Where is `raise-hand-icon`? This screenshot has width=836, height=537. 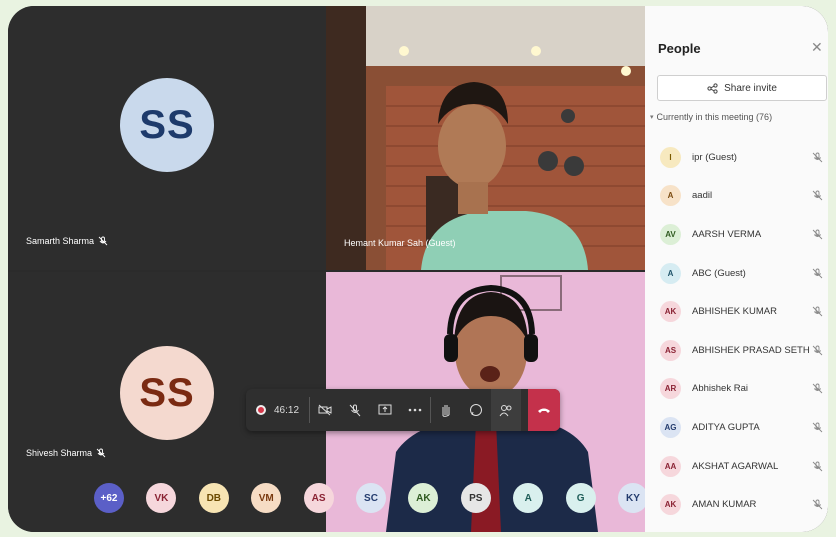 raise-hand-icon is located at coordinates (446, 411).